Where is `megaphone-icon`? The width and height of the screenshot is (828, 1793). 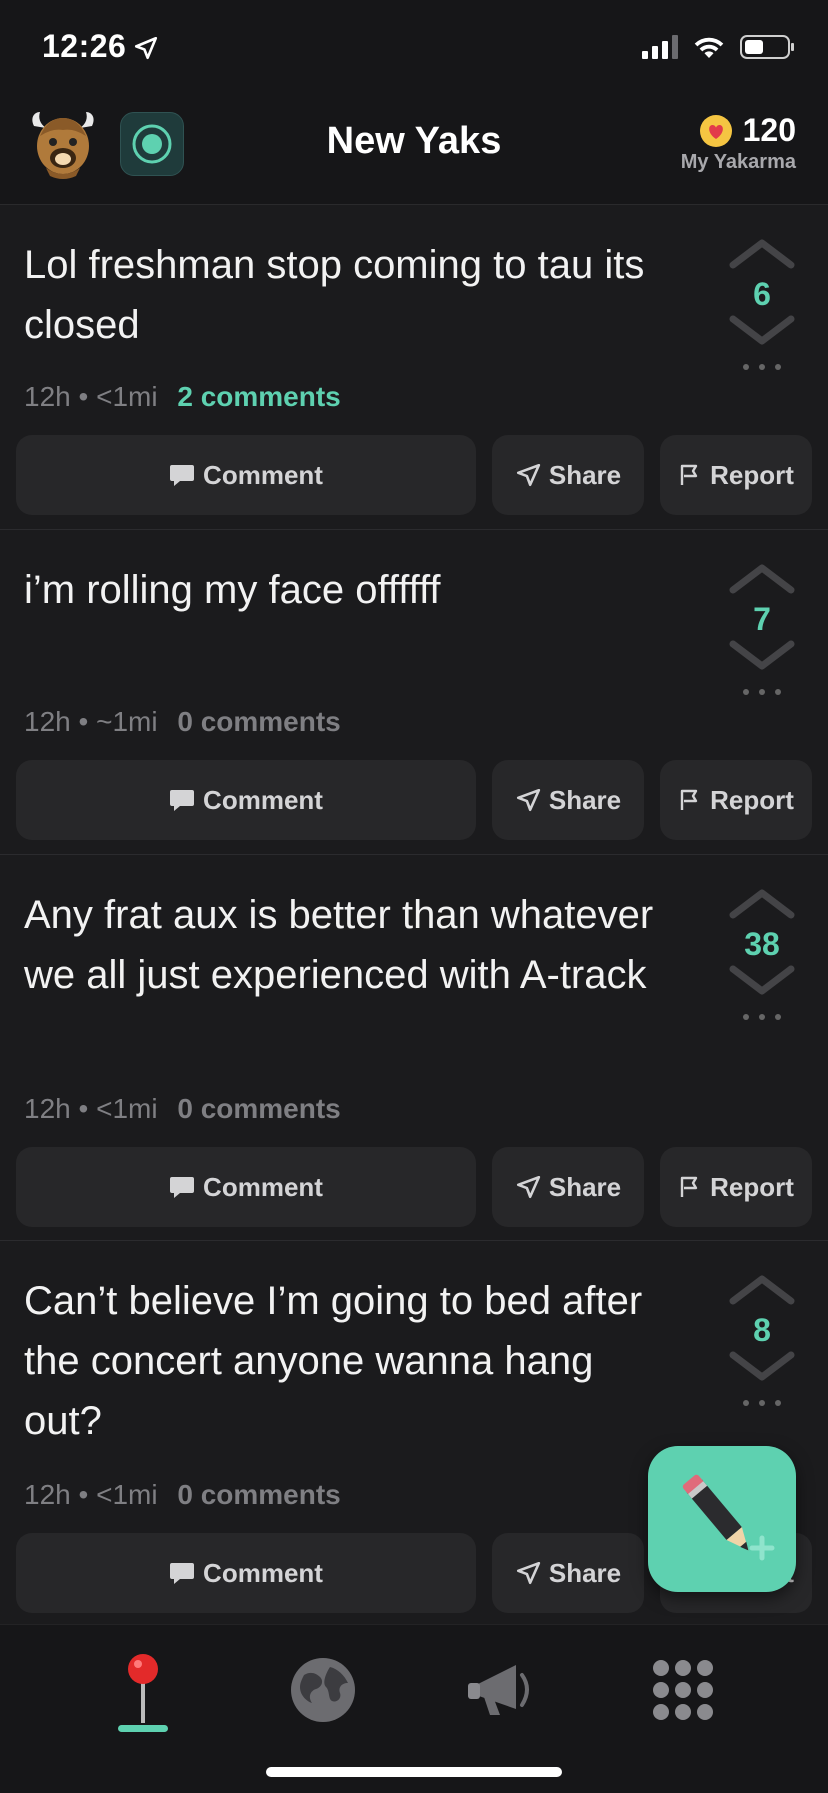 megaphone-icon is located at coordinates (498, 1690).